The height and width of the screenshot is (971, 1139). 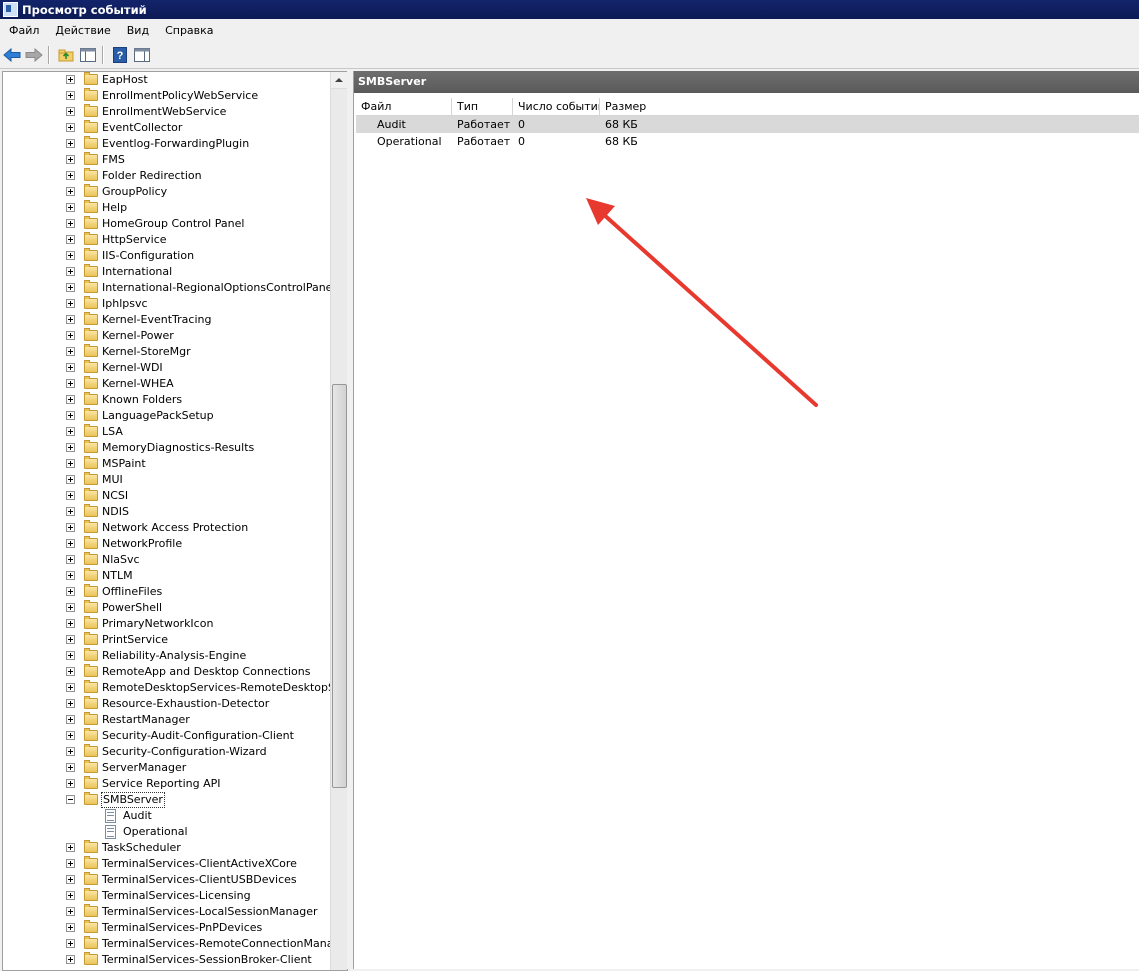 What do you see at coordinates (34, 55) in the screenshot?
I see `forward-arrow-icon` at bounding box center [34, 55].